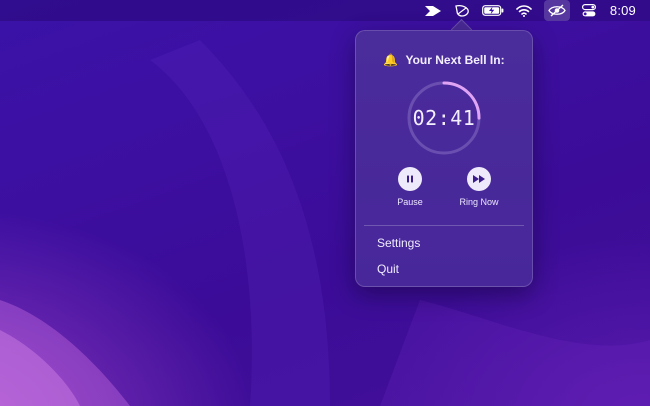 The width and height of the screenshot is (650, 406). I want to click on ring-now-button: Ring Now, so click(479, 187).